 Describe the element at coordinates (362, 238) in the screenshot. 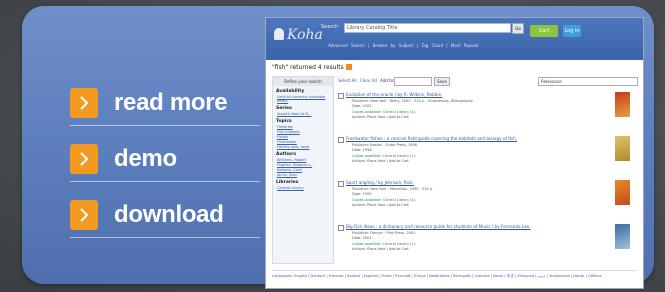

I see `result-date: Date: 2001` at that location.